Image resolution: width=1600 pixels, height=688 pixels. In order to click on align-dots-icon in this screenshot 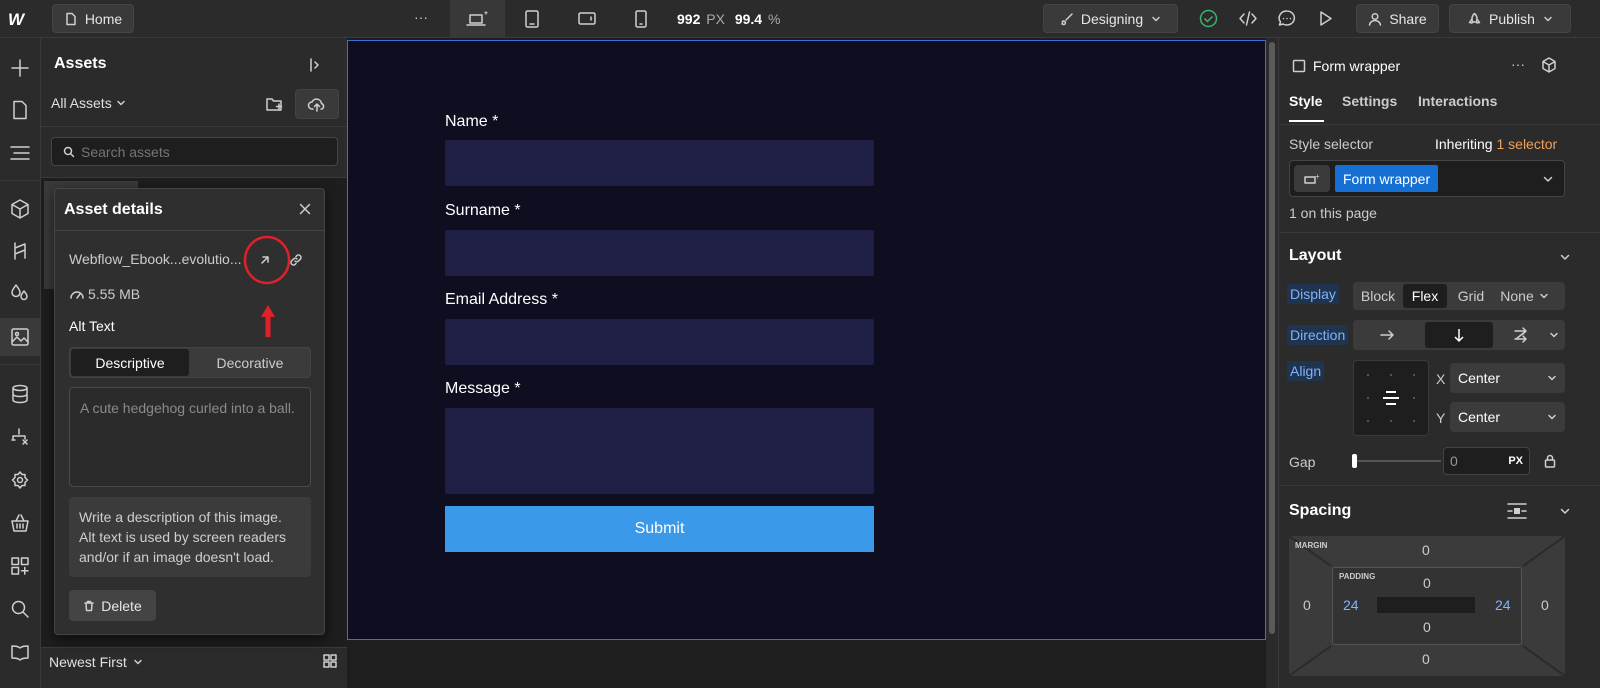, I will do `click(1391, 398)`.